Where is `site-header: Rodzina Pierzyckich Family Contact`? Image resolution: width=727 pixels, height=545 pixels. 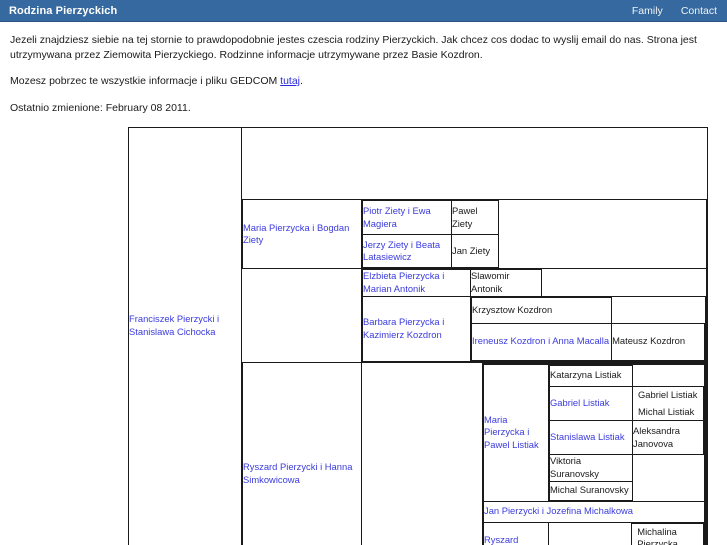 site-header: Rodzina Pierzyckich Family Contact is located at coordinates (363, 11).